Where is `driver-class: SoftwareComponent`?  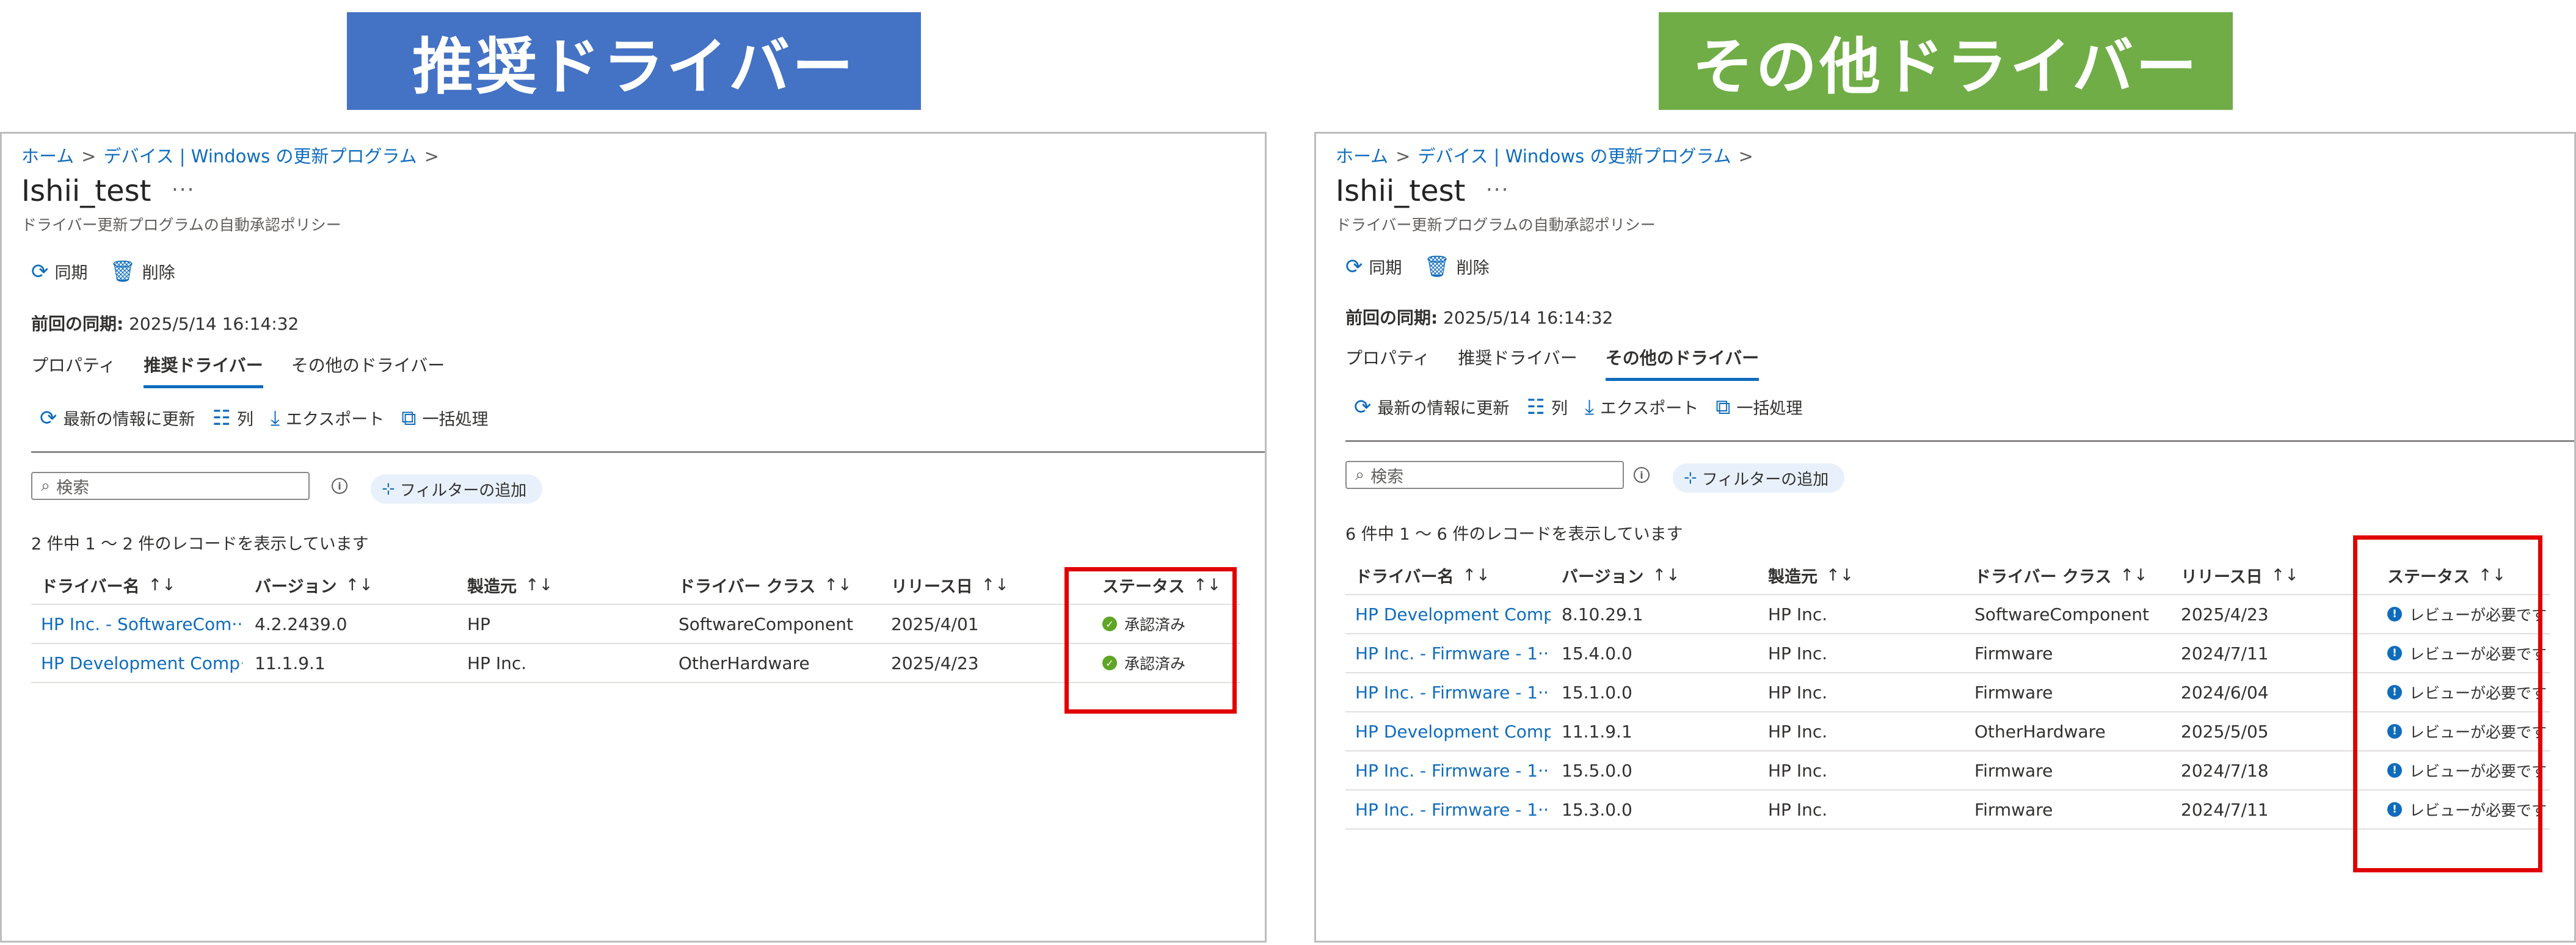 driver-class: SoftwareComponent is located at coordinates (766, 624).